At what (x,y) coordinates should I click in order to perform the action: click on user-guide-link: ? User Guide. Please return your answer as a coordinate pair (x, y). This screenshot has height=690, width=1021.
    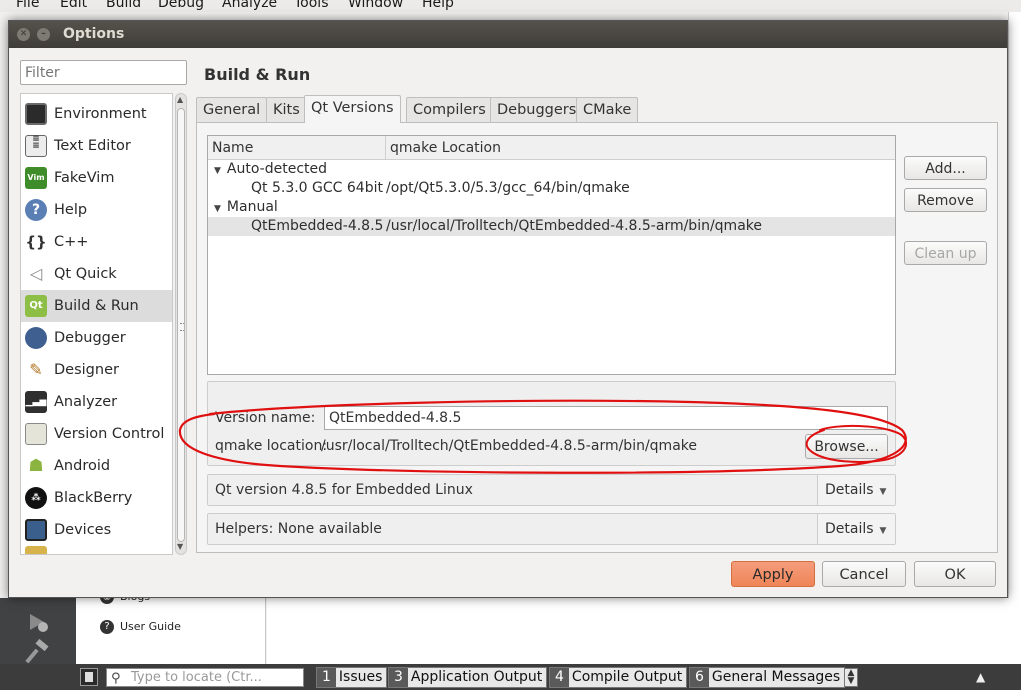
    Looking at the image, I should click on (140, 627).